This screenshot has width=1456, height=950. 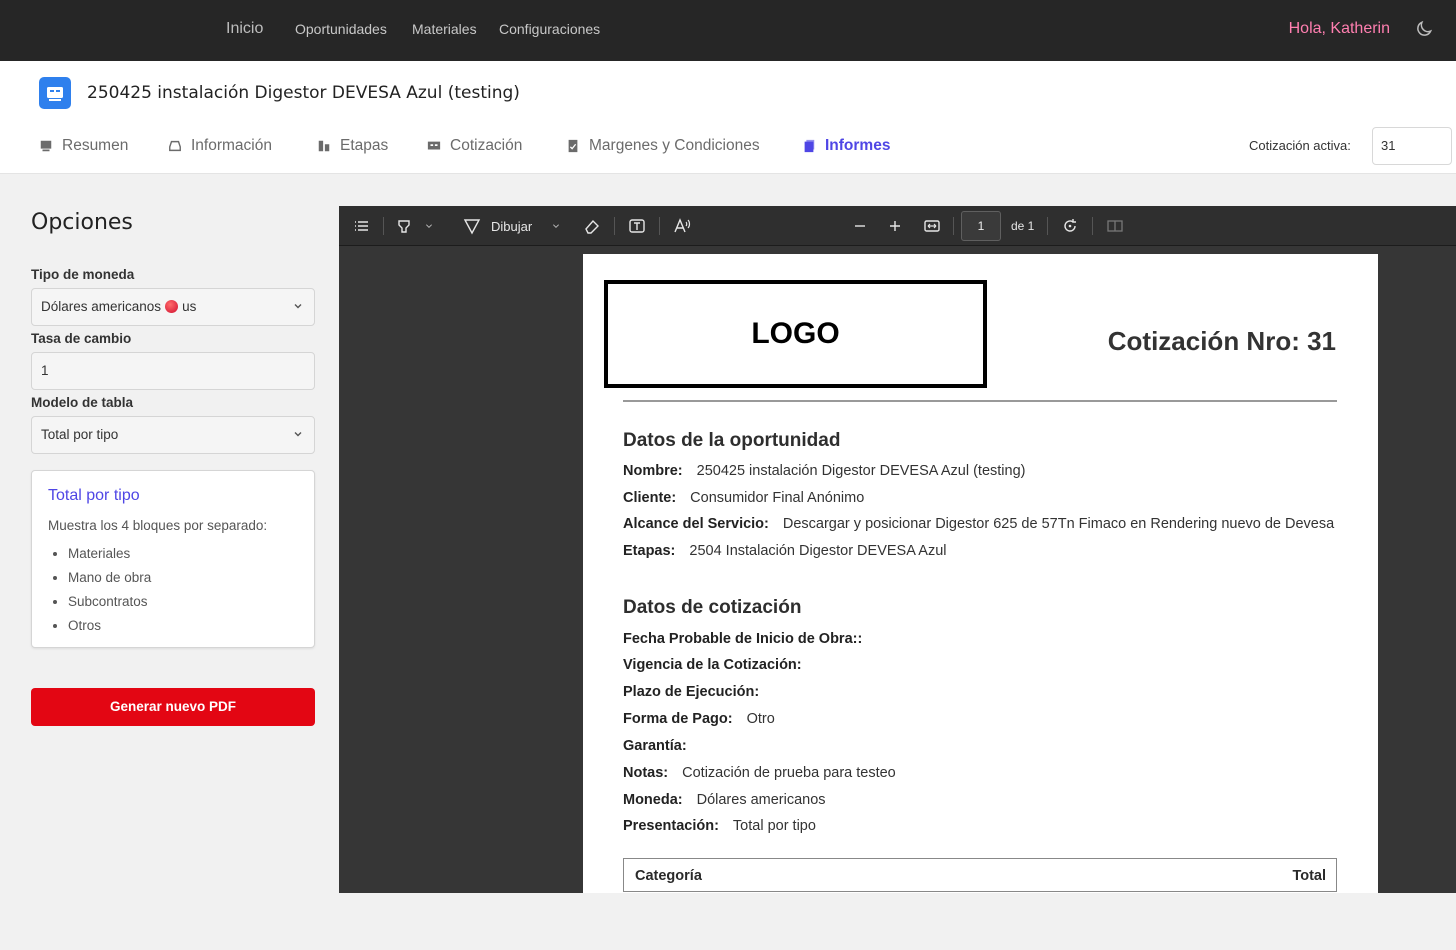 I want to click on fit-width-icon, so click(x=932, y=226).